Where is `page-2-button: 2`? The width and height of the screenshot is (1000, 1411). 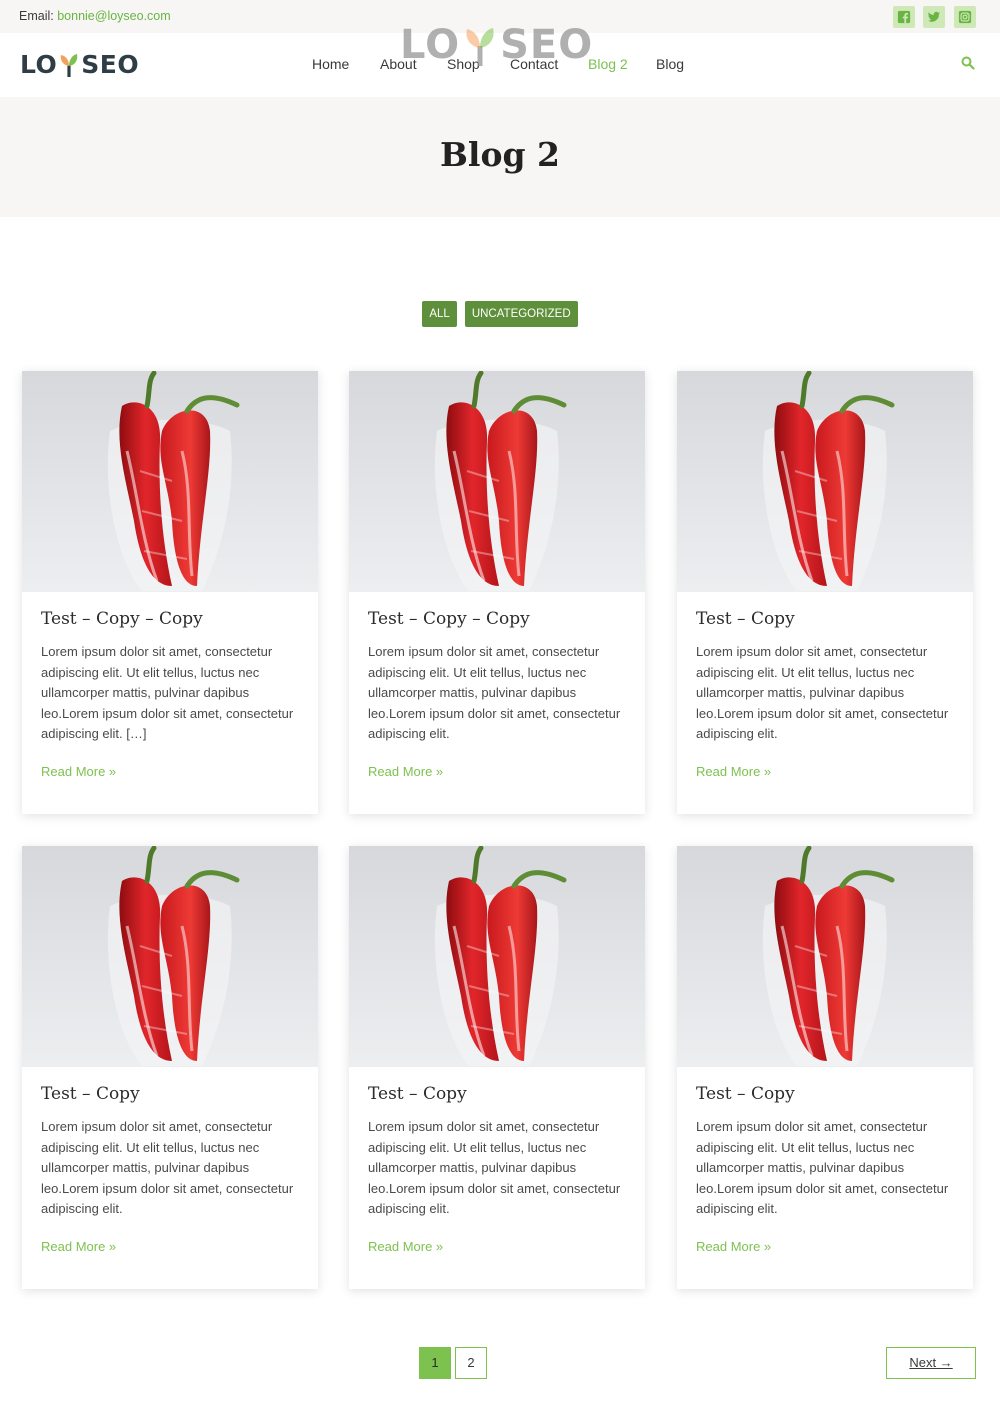
page-2-button: 2 is located at coordinates (471, 1363).